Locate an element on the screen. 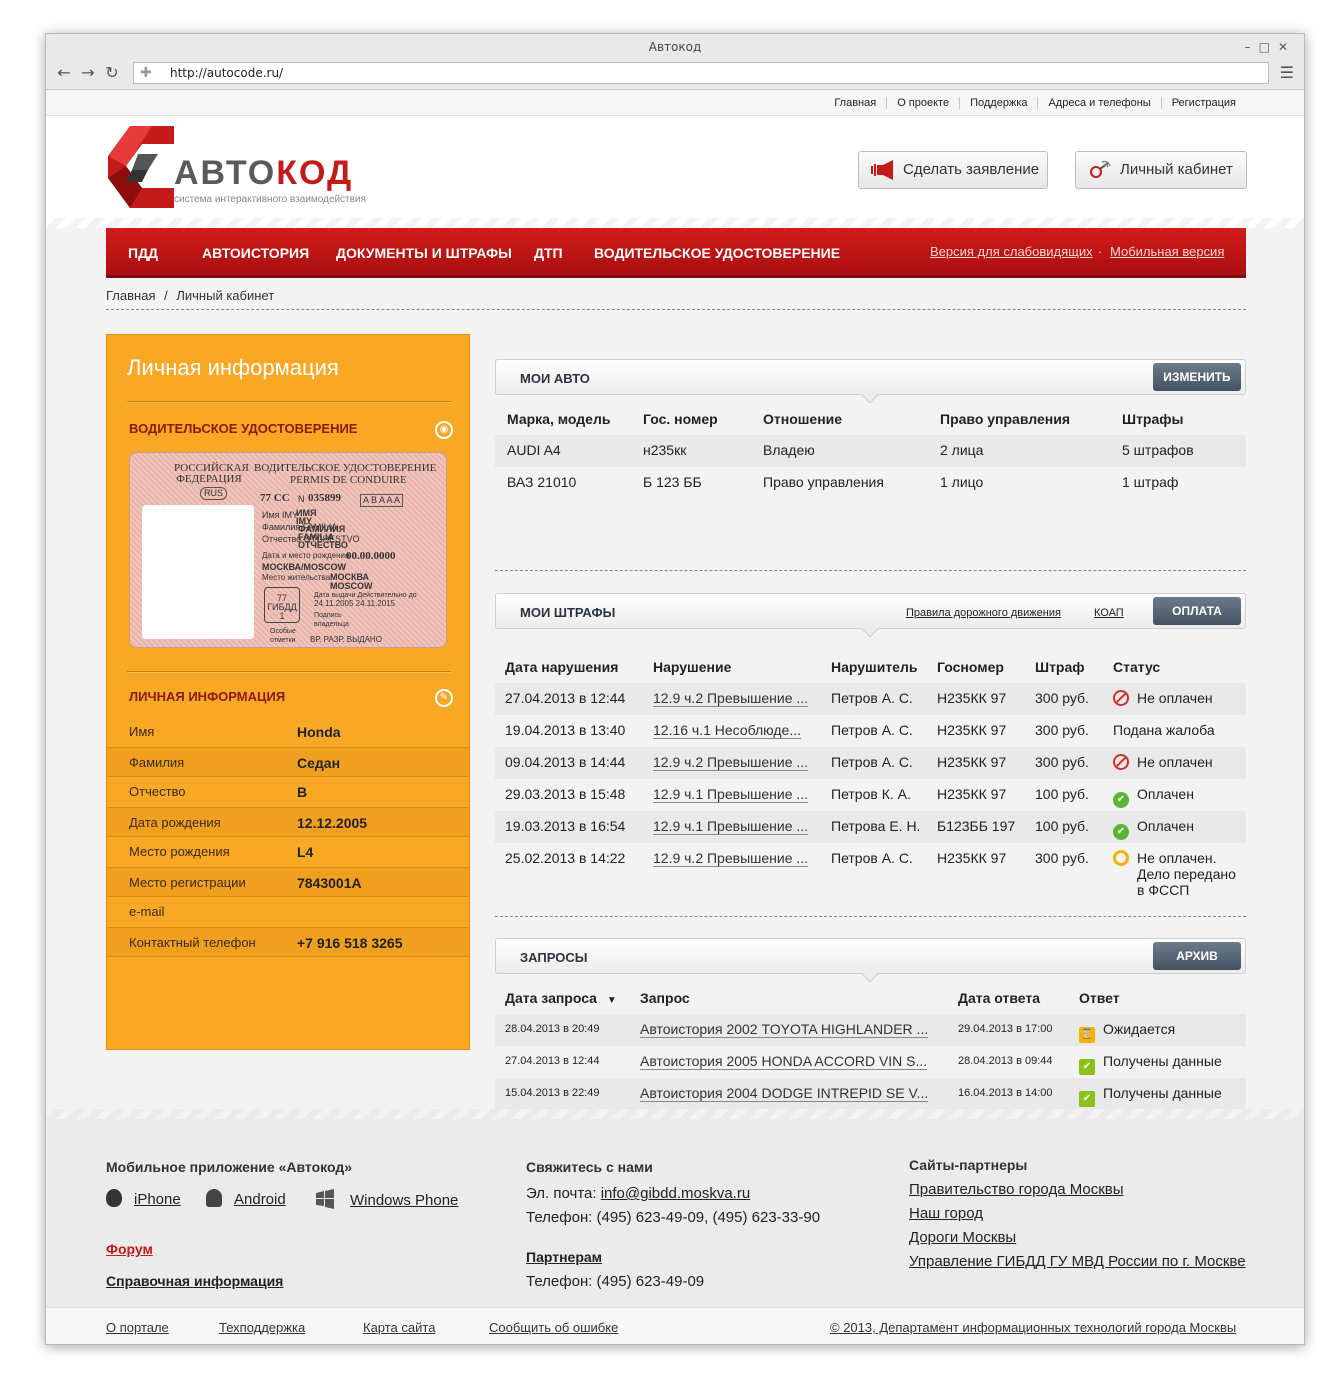 This screenshot has height=1385, width=1344. mobile-version-link: Мобильная версия is located at coordinates (1167, 251).